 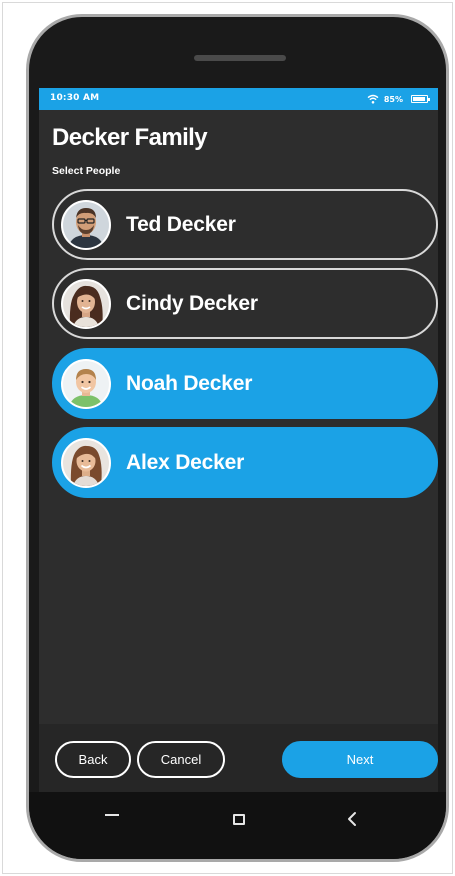 I want to click on person-name: Cindy Decker, so click(x=192, y=303).